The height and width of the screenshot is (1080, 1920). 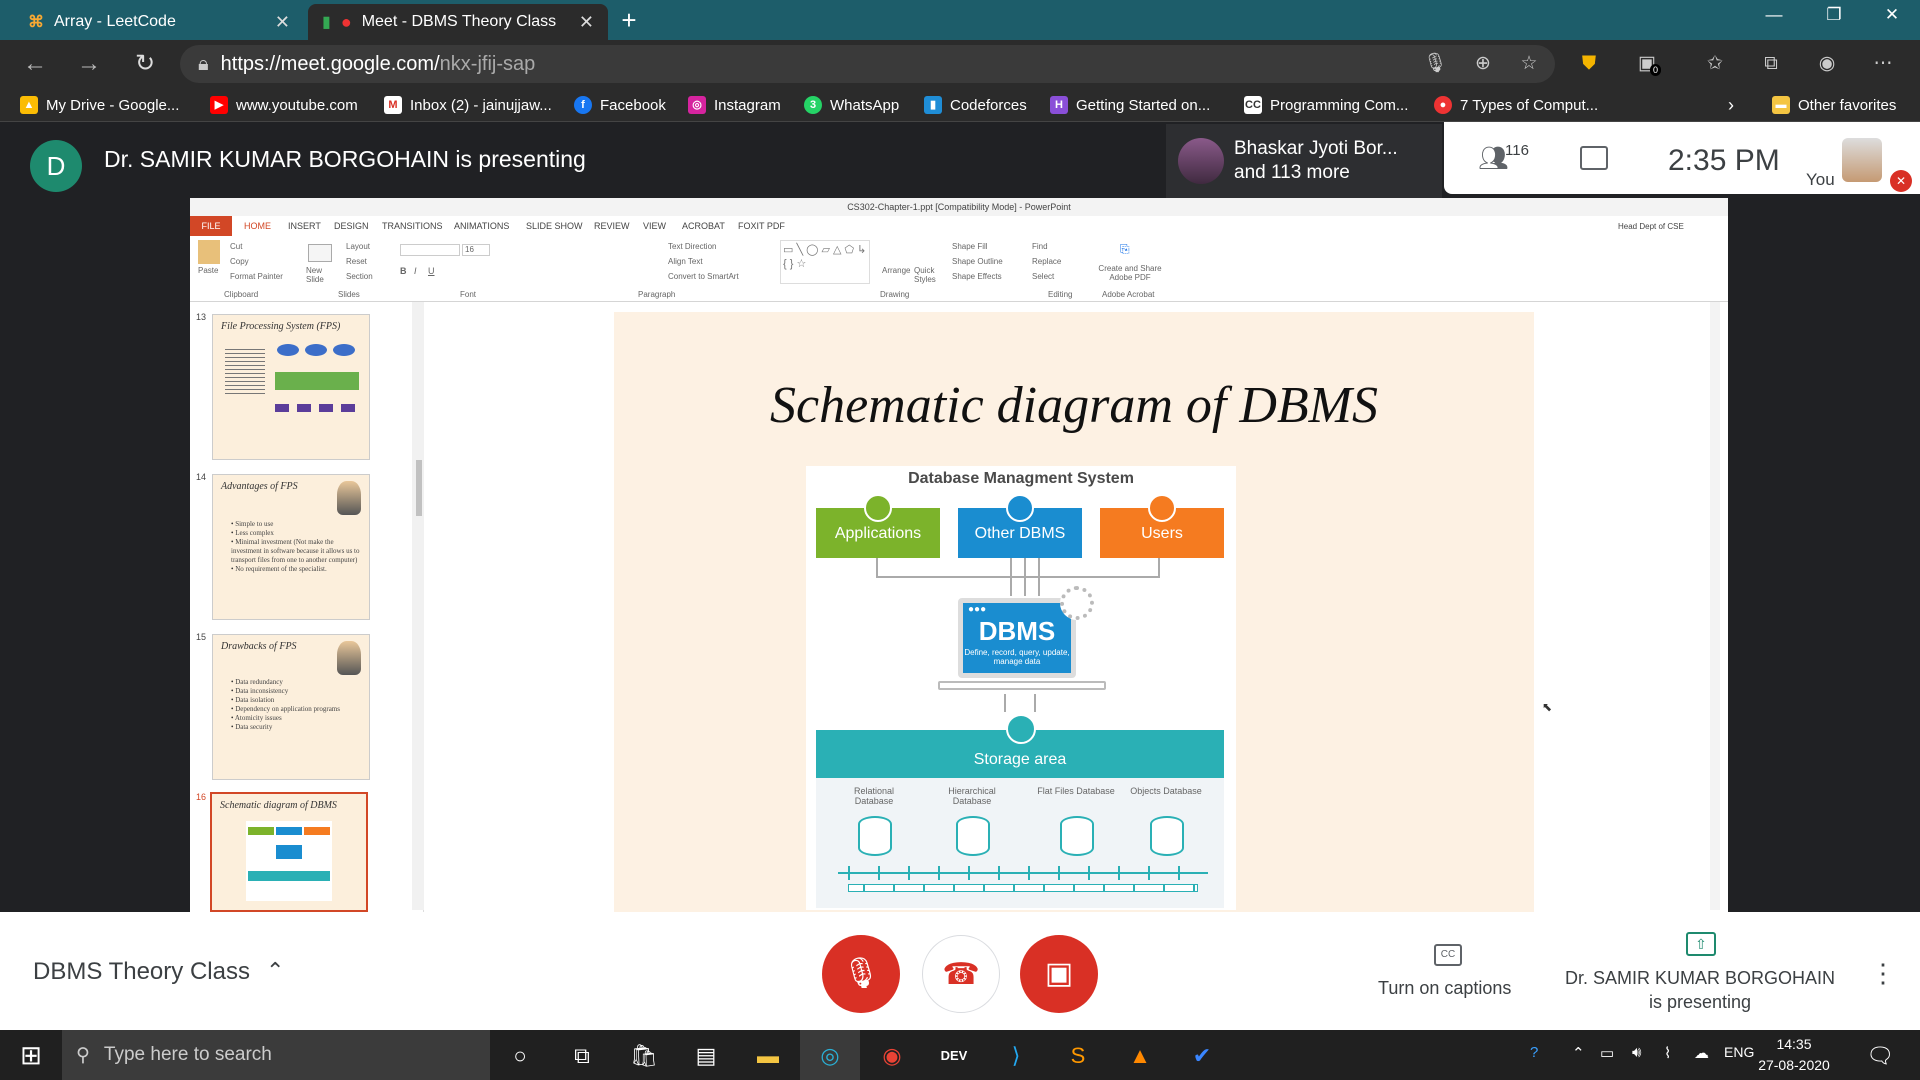 What do you see at coordinates (415, 271) in the screenshot?
I see `italic-button: I` at bounding box center [415, 271].